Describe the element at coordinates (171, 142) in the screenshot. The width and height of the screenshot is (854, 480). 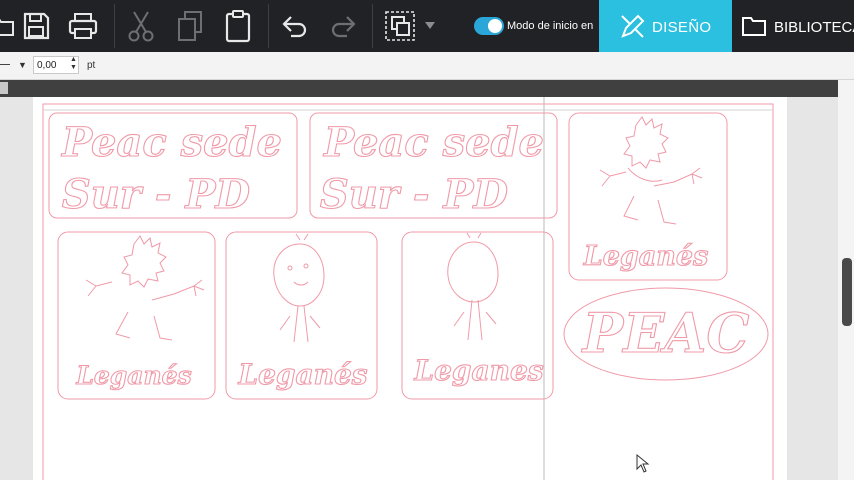
I see `sign-1-line-1: Peac sede` at that location.